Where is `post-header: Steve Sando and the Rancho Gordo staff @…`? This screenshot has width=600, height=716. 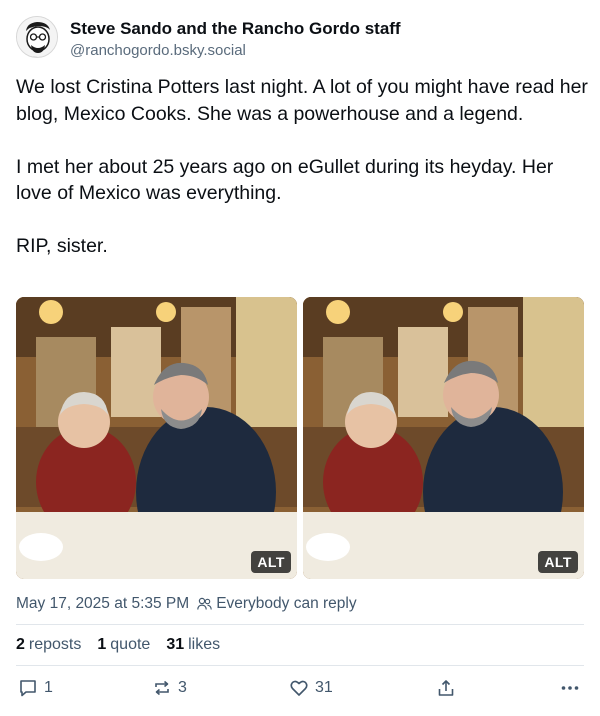
post-header: Steve Sando and the Rancho Gordo staff @… is located at coordinates (300, 38).